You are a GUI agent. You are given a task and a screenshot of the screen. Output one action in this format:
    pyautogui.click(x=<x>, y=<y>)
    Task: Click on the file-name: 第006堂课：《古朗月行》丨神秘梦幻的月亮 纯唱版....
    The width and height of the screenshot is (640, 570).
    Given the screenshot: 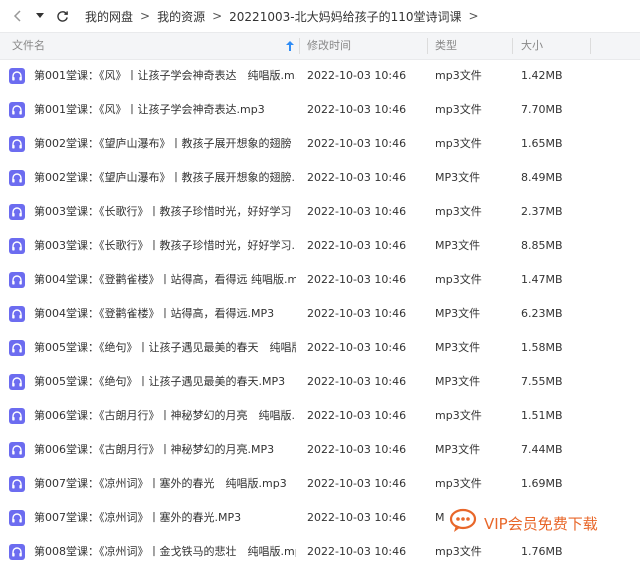 What is the action you would take?
    pyautogui.click(x=165, y=416)
    